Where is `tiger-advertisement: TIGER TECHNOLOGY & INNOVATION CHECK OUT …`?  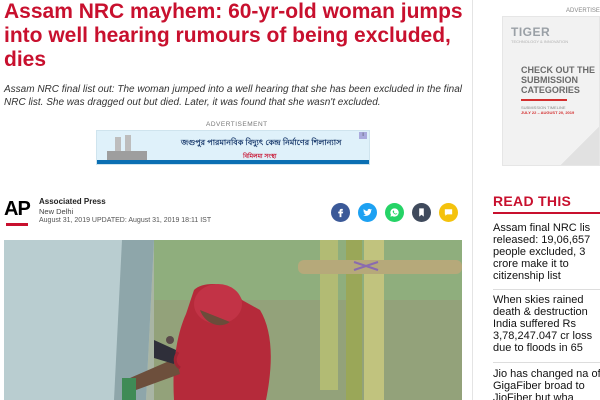 tiger-advertisement: TIGER TECHNOLOGY & INNOVATION CHECK OUT … is located at coordinates (551, 91).